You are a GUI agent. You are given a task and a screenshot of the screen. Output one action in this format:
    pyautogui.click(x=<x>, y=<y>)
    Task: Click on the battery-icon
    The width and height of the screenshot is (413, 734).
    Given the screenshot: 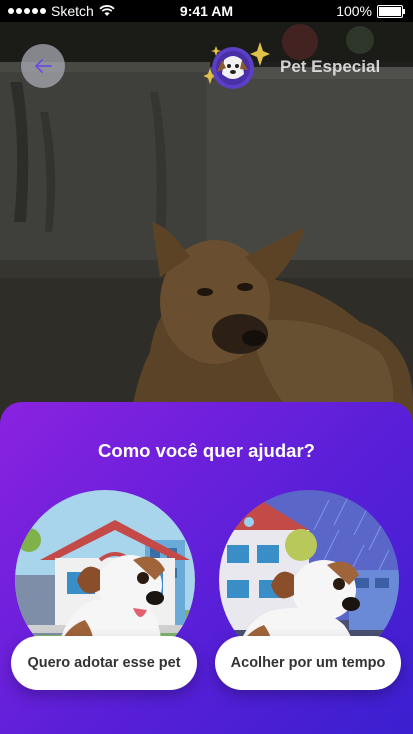 What is the action you would take?
    pyautogui.click(x=391, y=11)
    